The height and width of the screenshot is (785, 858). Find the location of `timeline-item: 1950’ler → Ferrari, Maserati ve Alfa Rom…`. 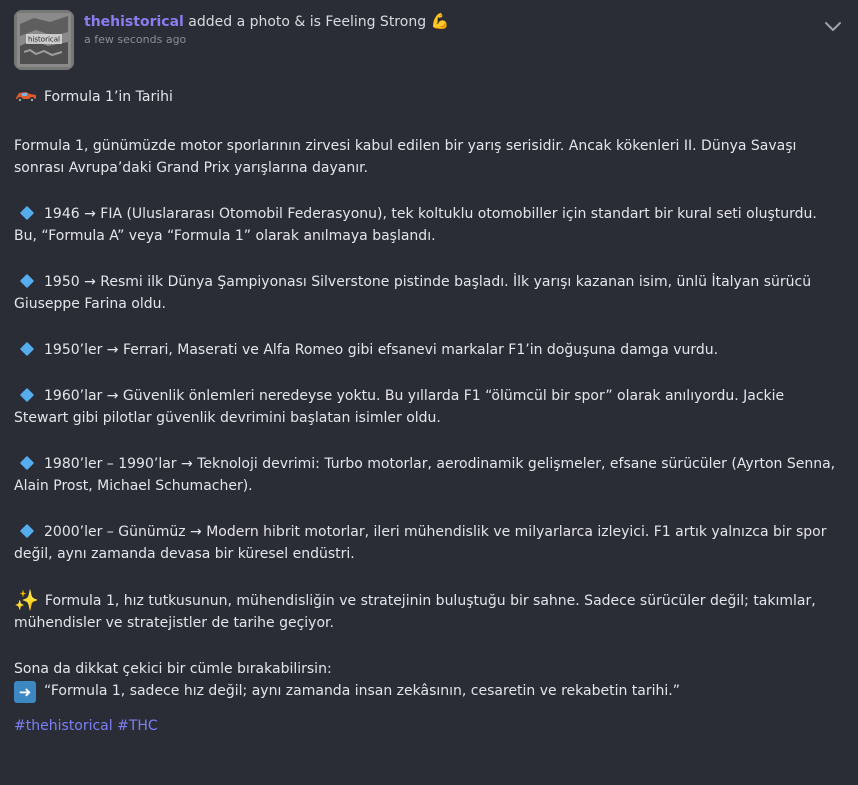

timeline-item: 1950’ler → Ferrari, Maserati ve Alfa Rom… is located at coordinates (426, 350).